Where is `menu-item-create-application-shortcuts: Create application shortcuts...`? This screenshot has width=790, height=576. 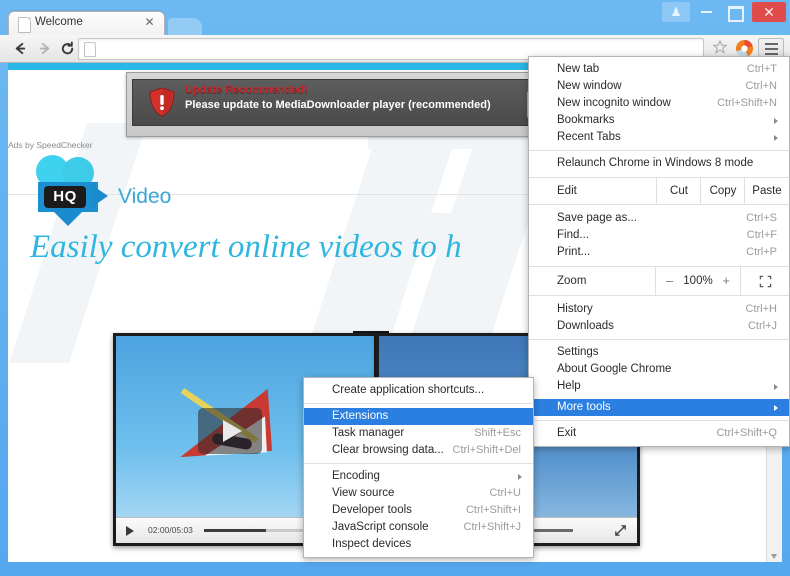
menu-item-create-application-shortcuts: Create application shortcuts... is located at coordinates (418, 390).